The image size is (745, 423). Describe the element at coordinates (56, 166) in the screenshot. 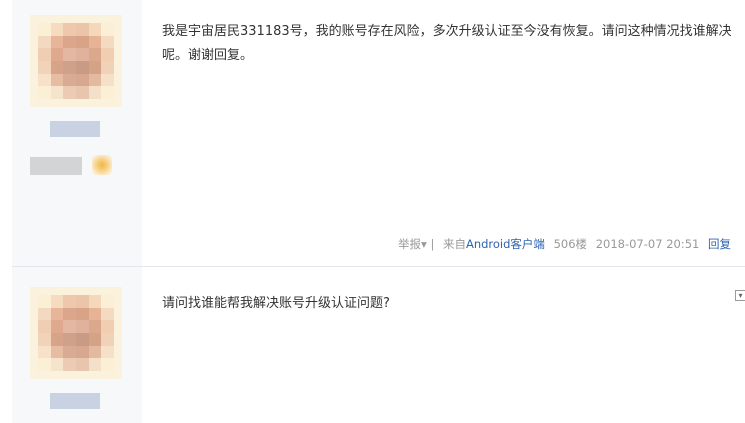

I see `user-level` at that location.